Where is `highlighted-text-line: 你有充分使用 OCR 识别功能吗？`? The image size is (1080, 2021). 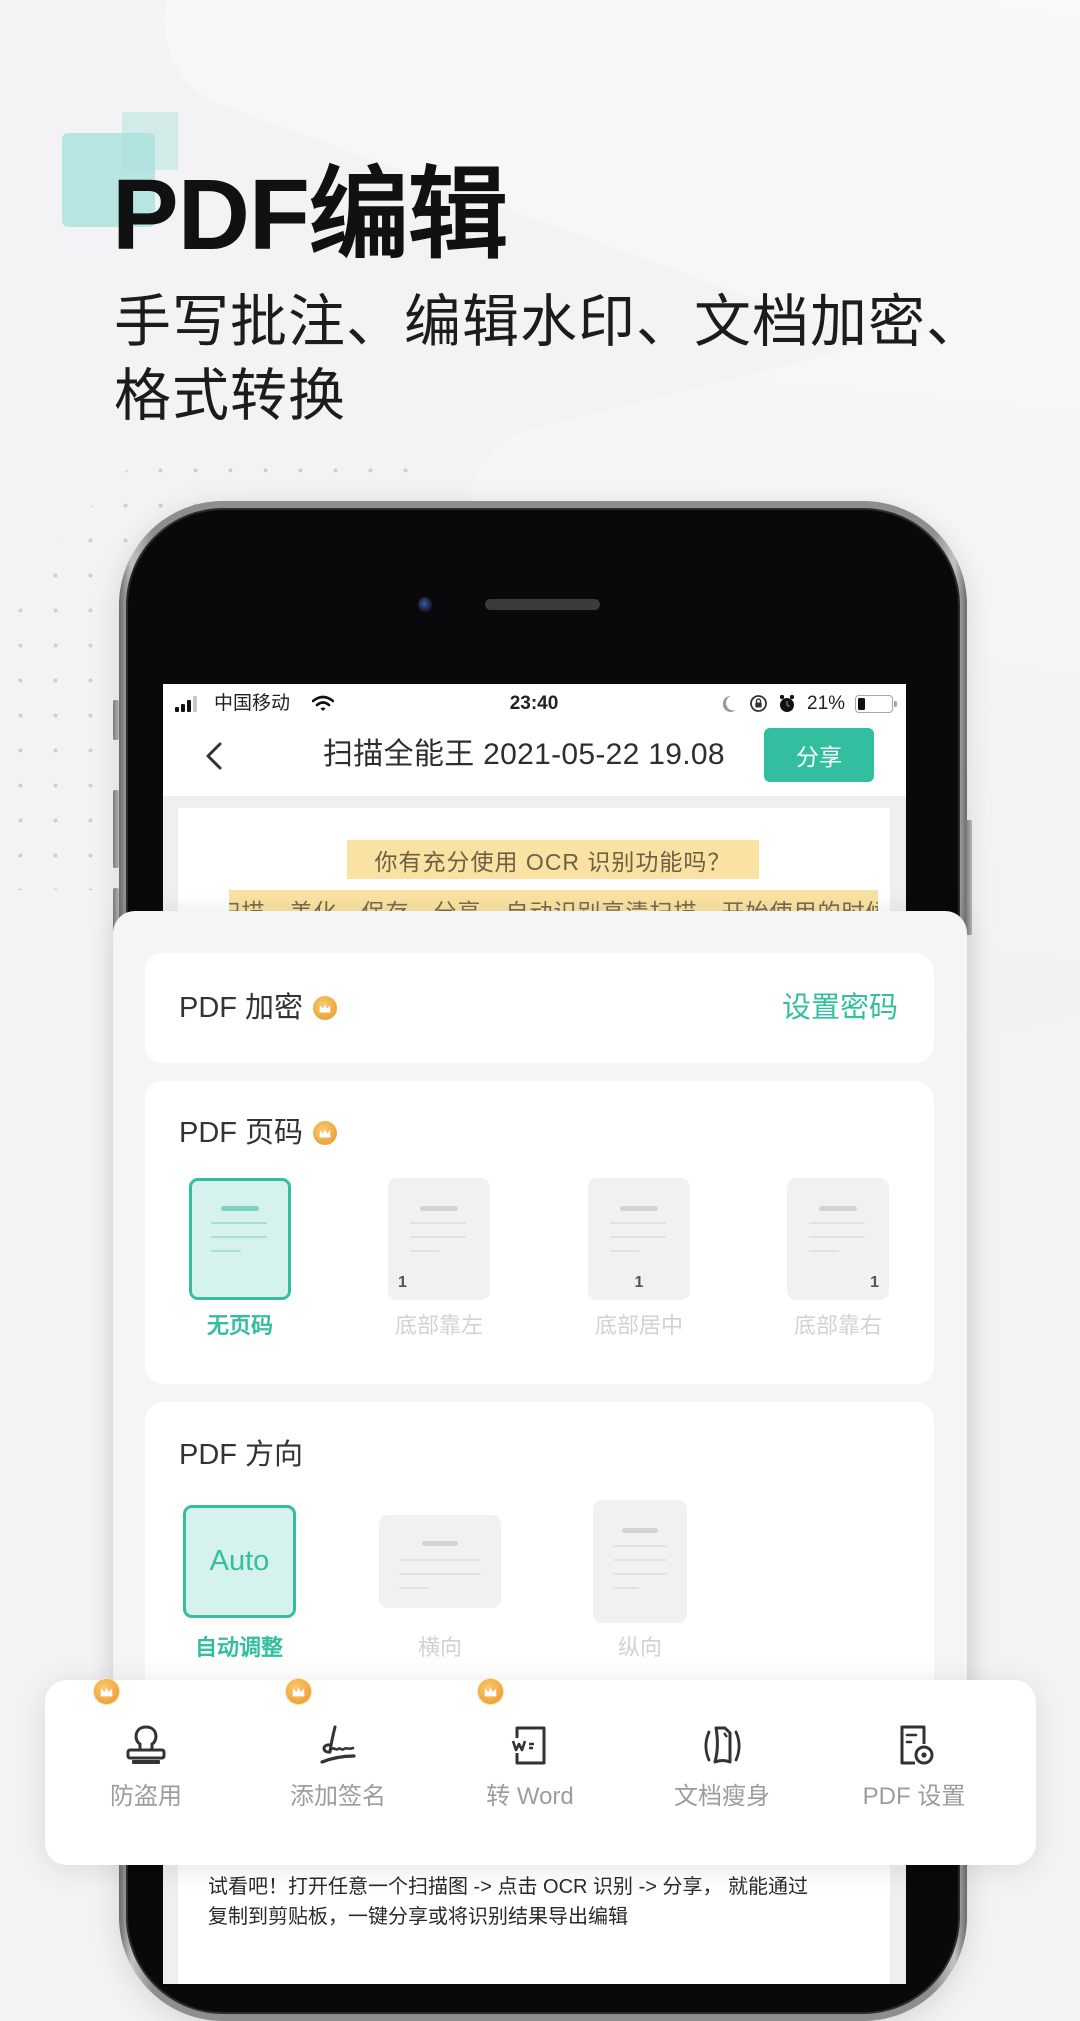 highlighted-text-line: 你有充分使用 OCR 识别功能吗？ is located at coordinates (553, 859).